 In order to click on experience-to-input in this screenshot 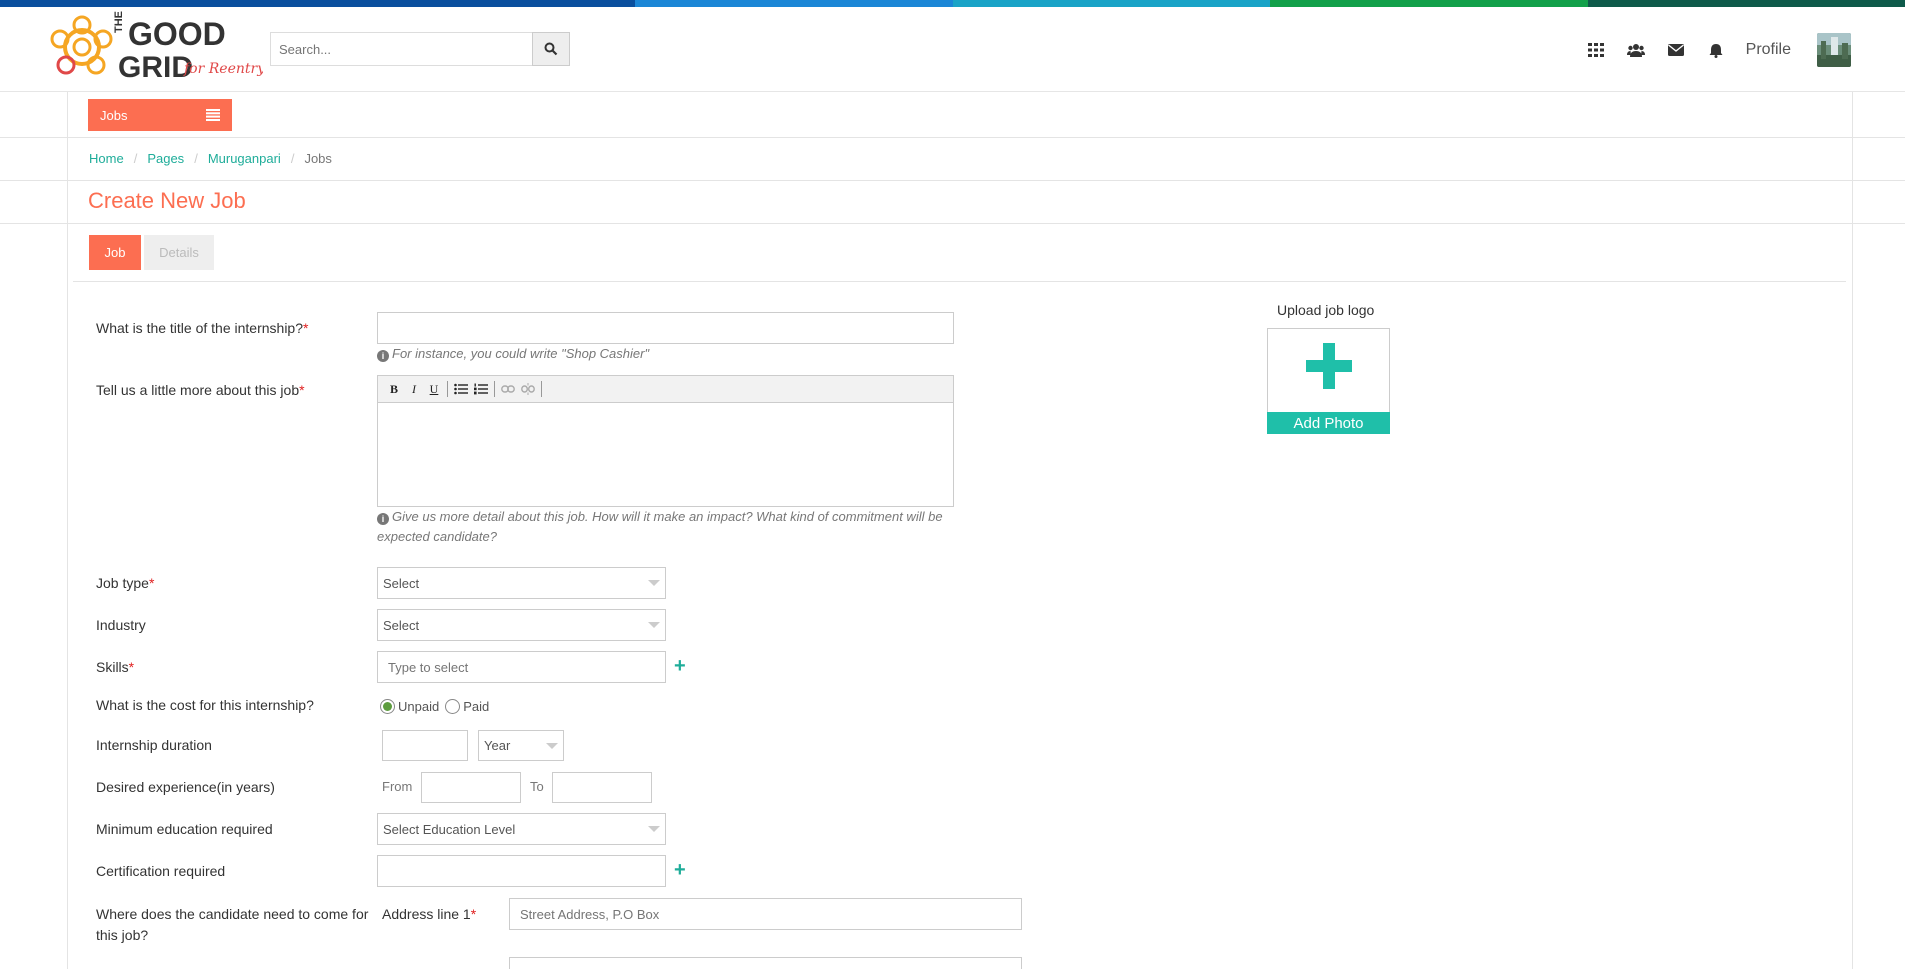, I will do `click(602, 787)`.